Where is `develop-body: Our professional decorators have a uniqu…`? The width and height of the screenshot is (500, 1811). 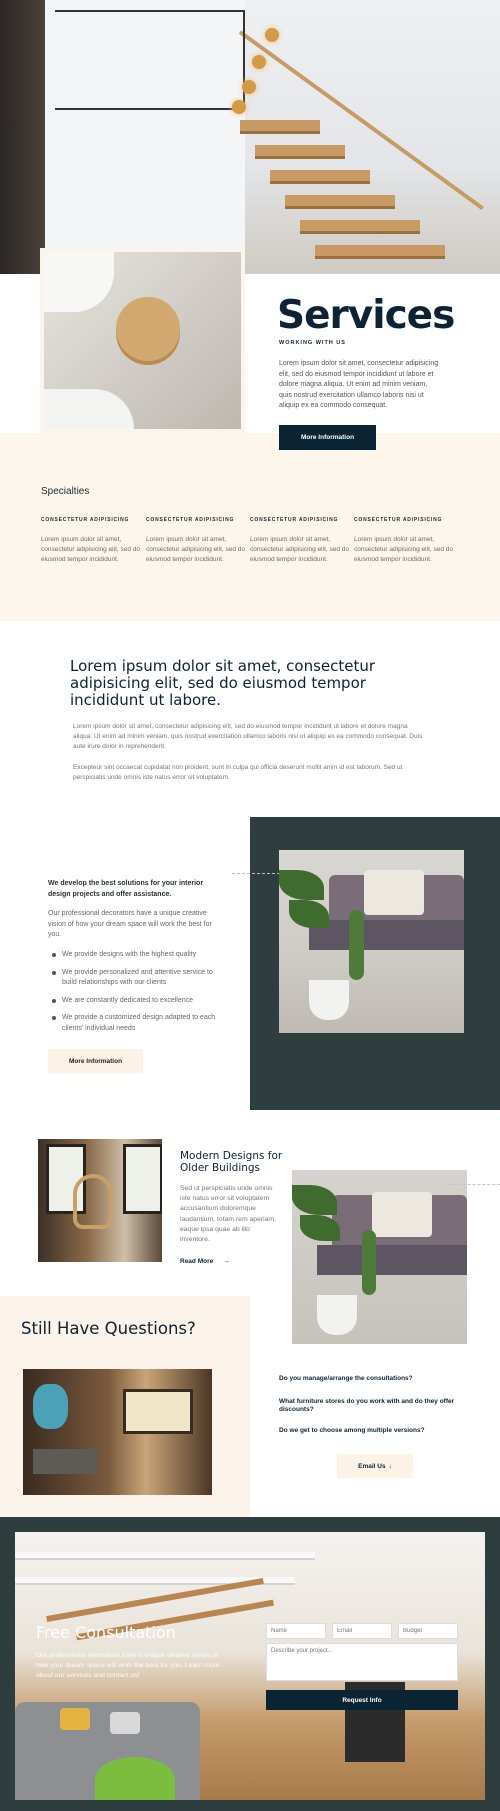
develop-body: Our professional decorators have a uniqu… is located at coordinates (130, 924).